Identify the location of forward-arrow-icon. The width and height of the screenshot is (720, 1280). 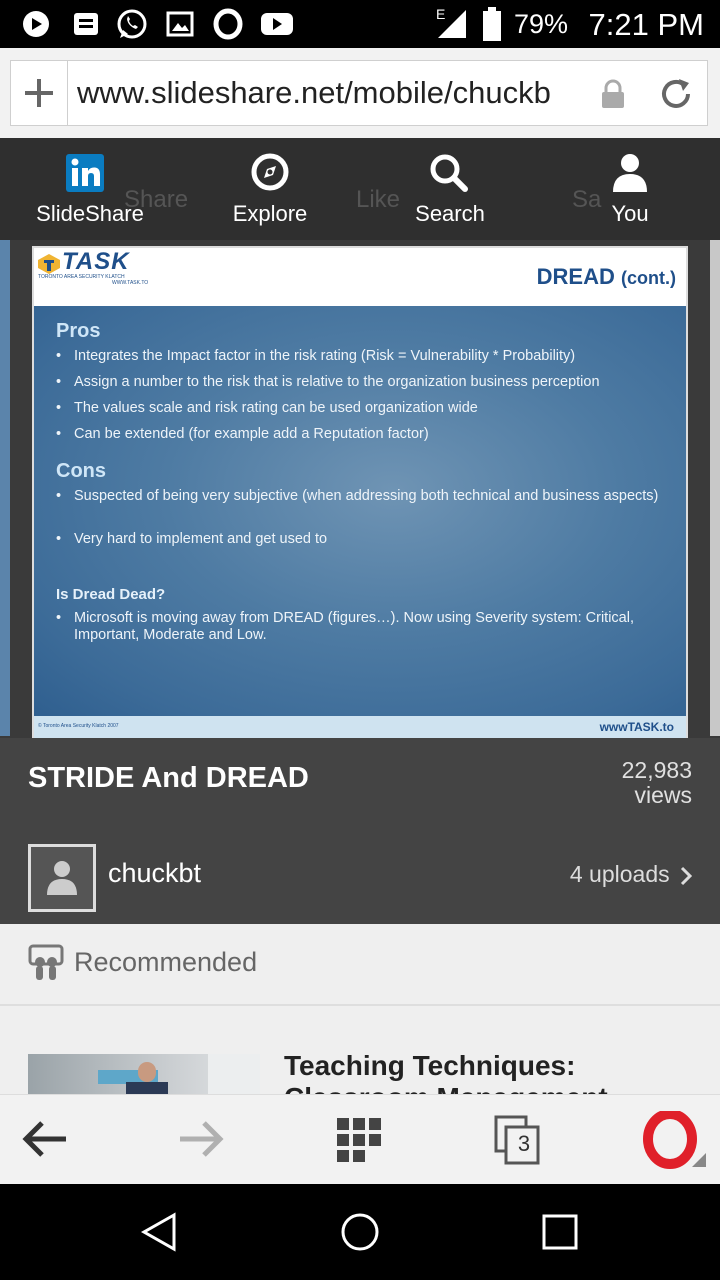
(201, 1139).